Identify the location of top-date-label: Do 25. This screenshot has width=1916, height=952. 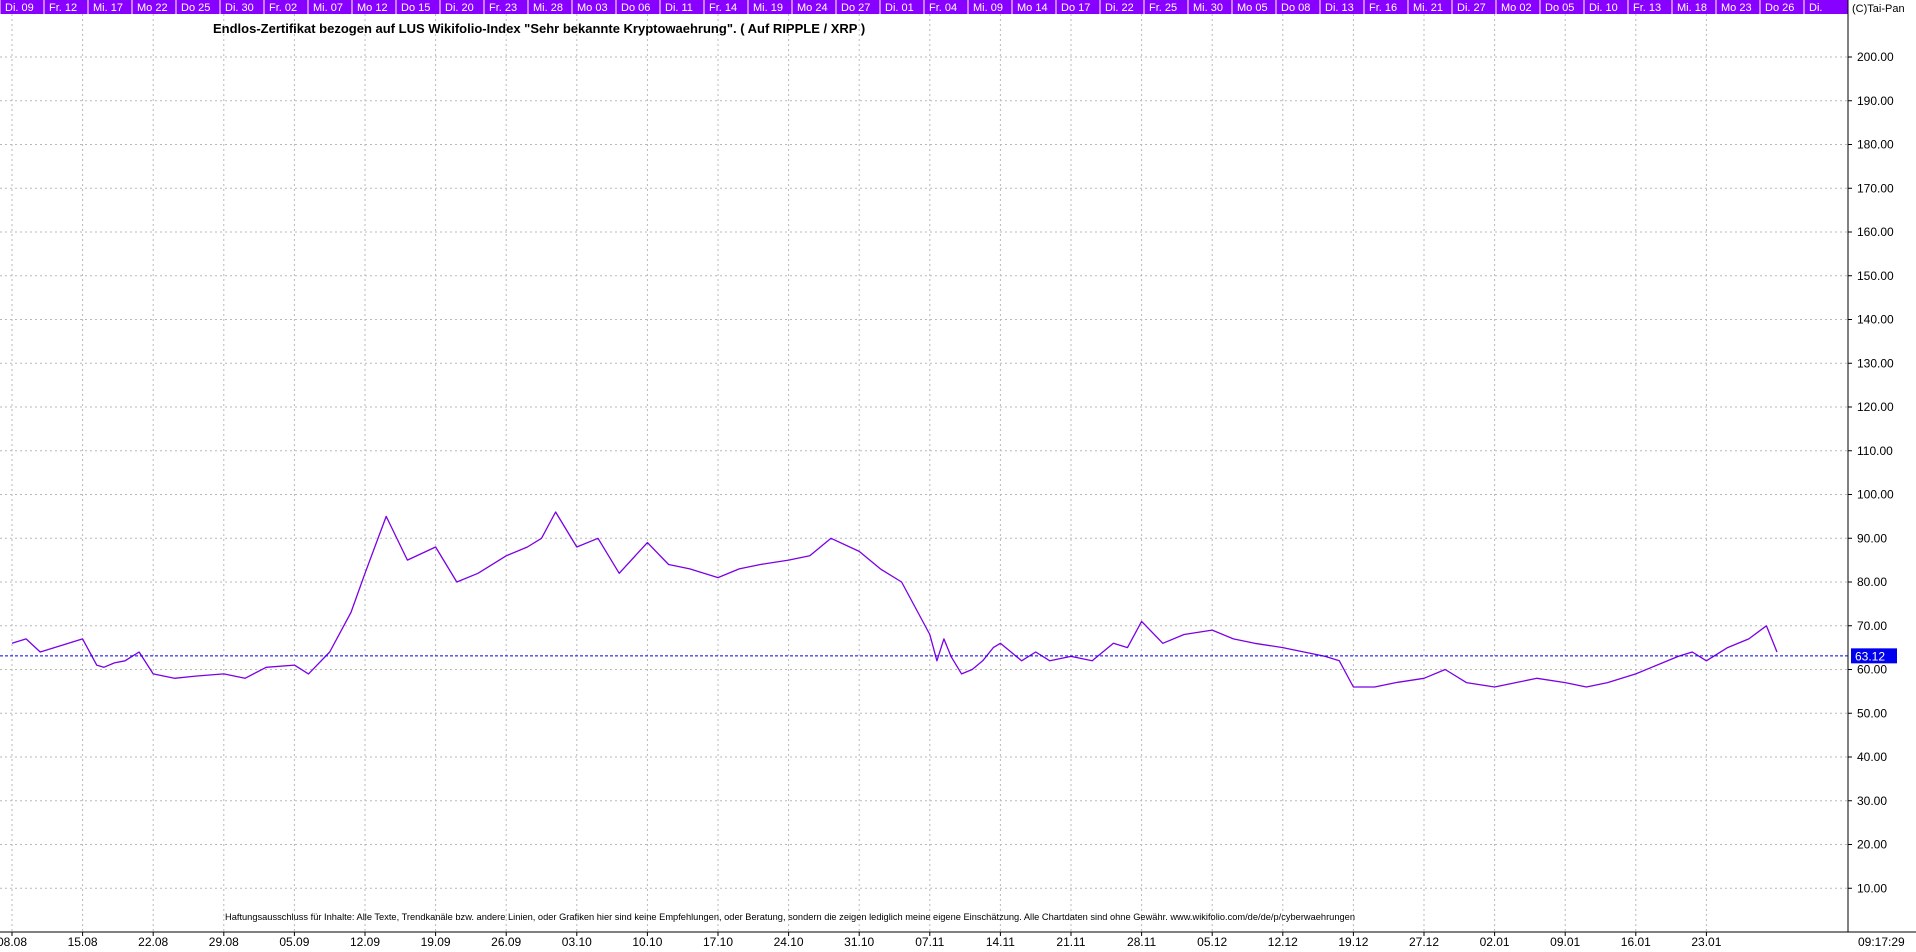
(195, 8).